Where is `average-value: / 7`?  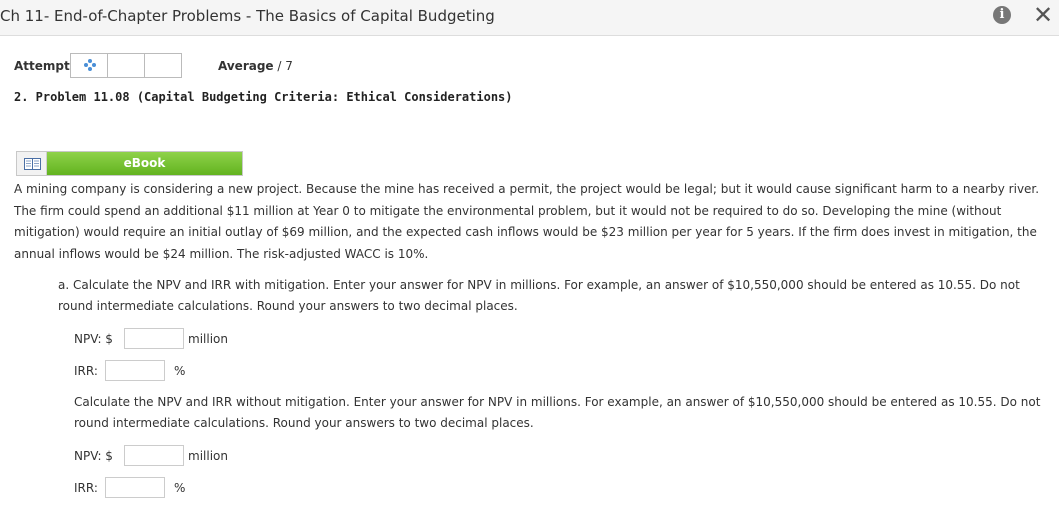 average-value: / 7 is located at coordinates (285, 66).